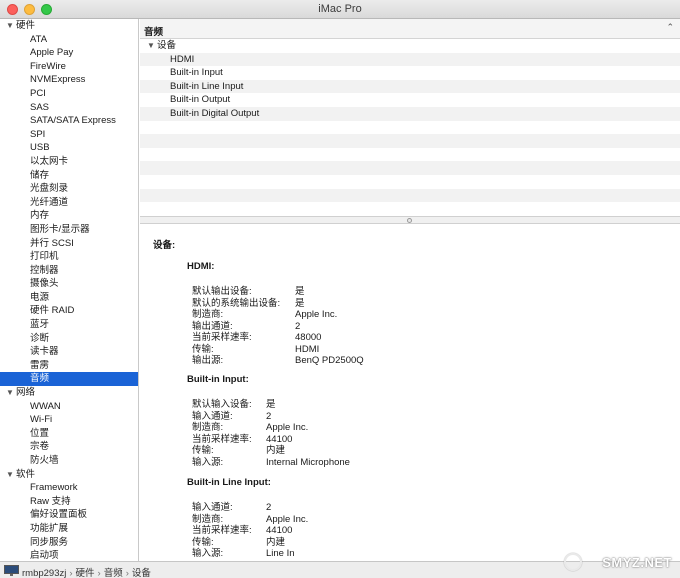 Image resolution: width=680 pixels, height=578 pixels. Describe the element at coordinates (429, 508) in the screenshot. I see `property-row: 输入通道: 2` at that location.